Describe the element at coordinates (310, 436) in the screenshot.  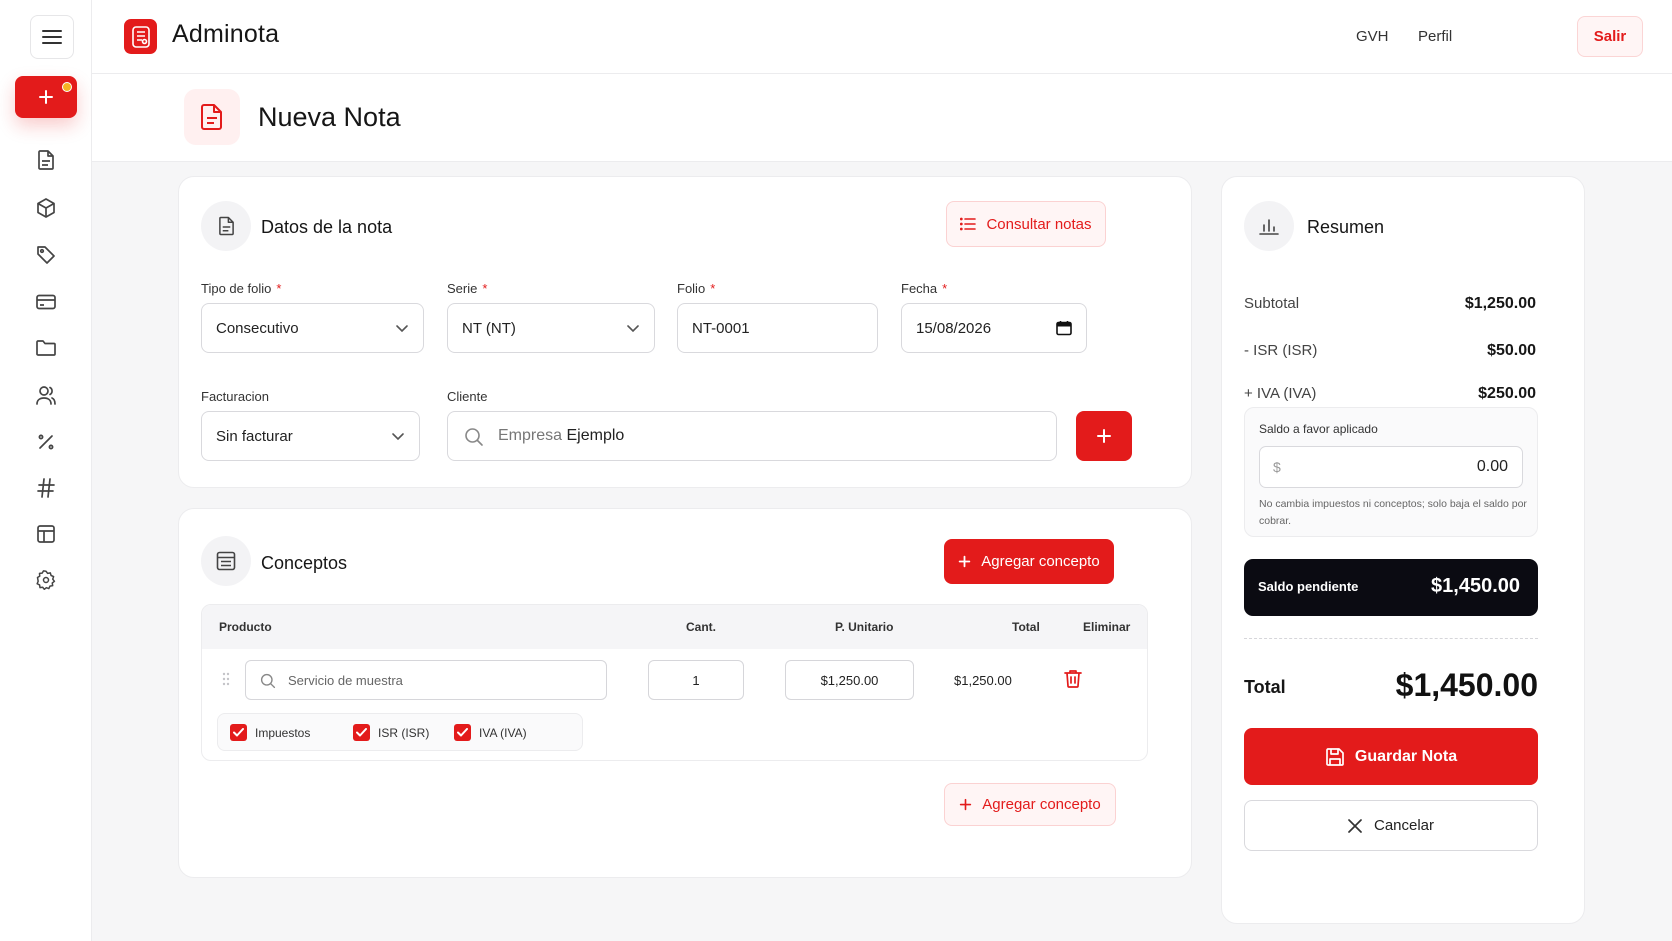
I see `facturacion-select: Sin facturar` at that location.